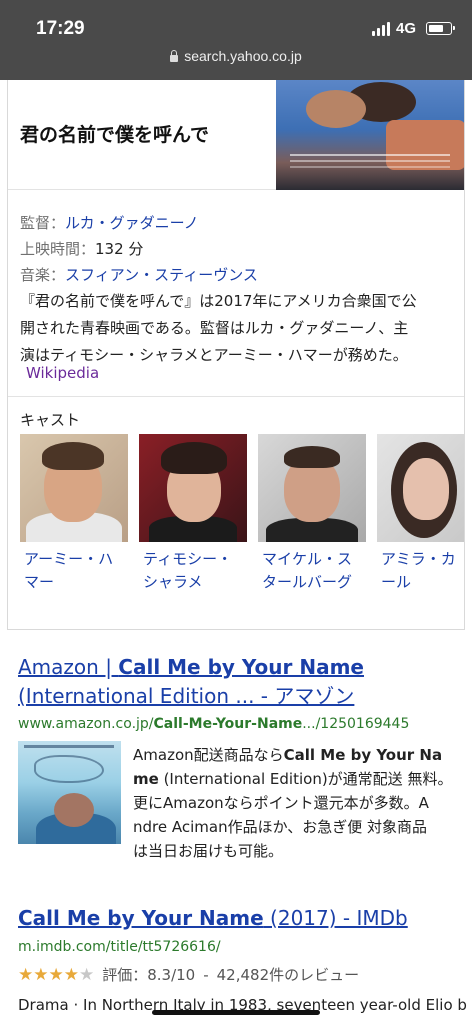 The height and width of the screenshot is (1024, 472). I want to click on result-url-imdb: m.imdb.com/title/tt5726616/, so click(119, 947).